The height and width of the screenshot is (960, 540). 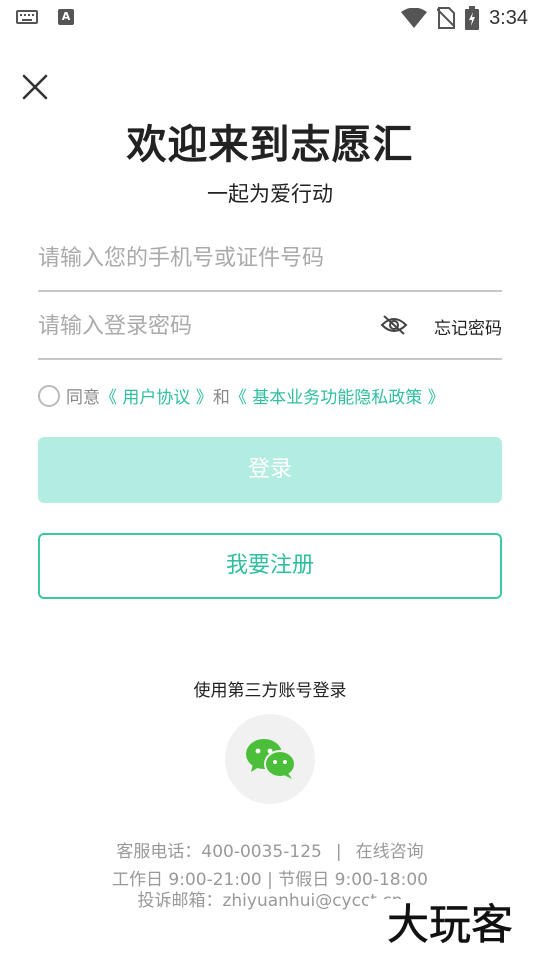 I want to click on login-button: 登录, so click(x=270, y=470).